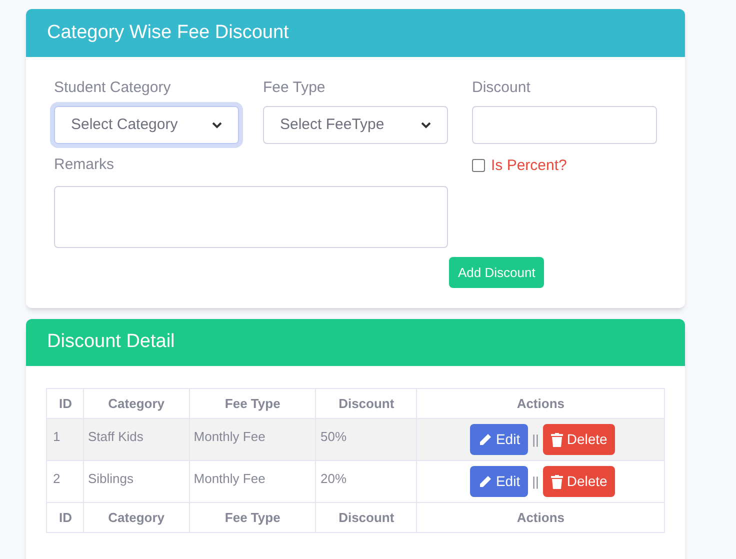 This screenshot has height=559, width=736. I want to click on table-cell: 2, so click(65, 481).